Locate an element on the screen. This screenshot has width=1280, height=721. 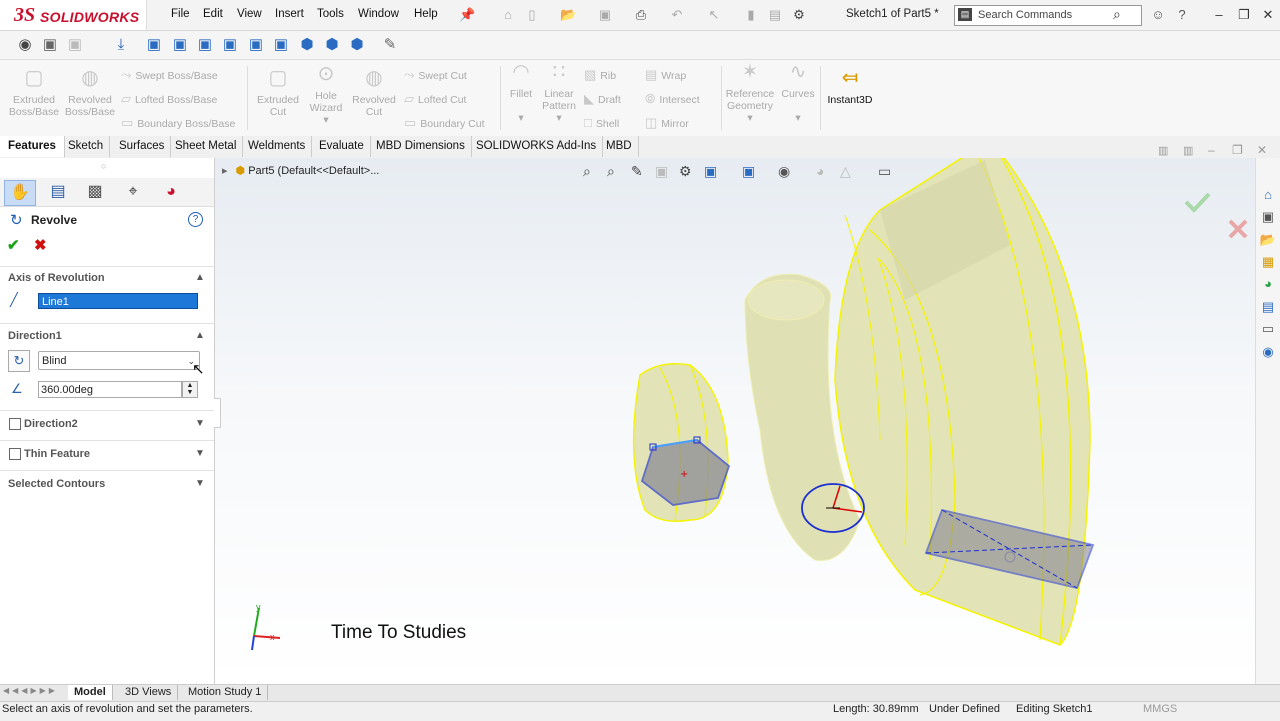
viewport-restore-icon: ❐ is located at coordinates (1237, 150).